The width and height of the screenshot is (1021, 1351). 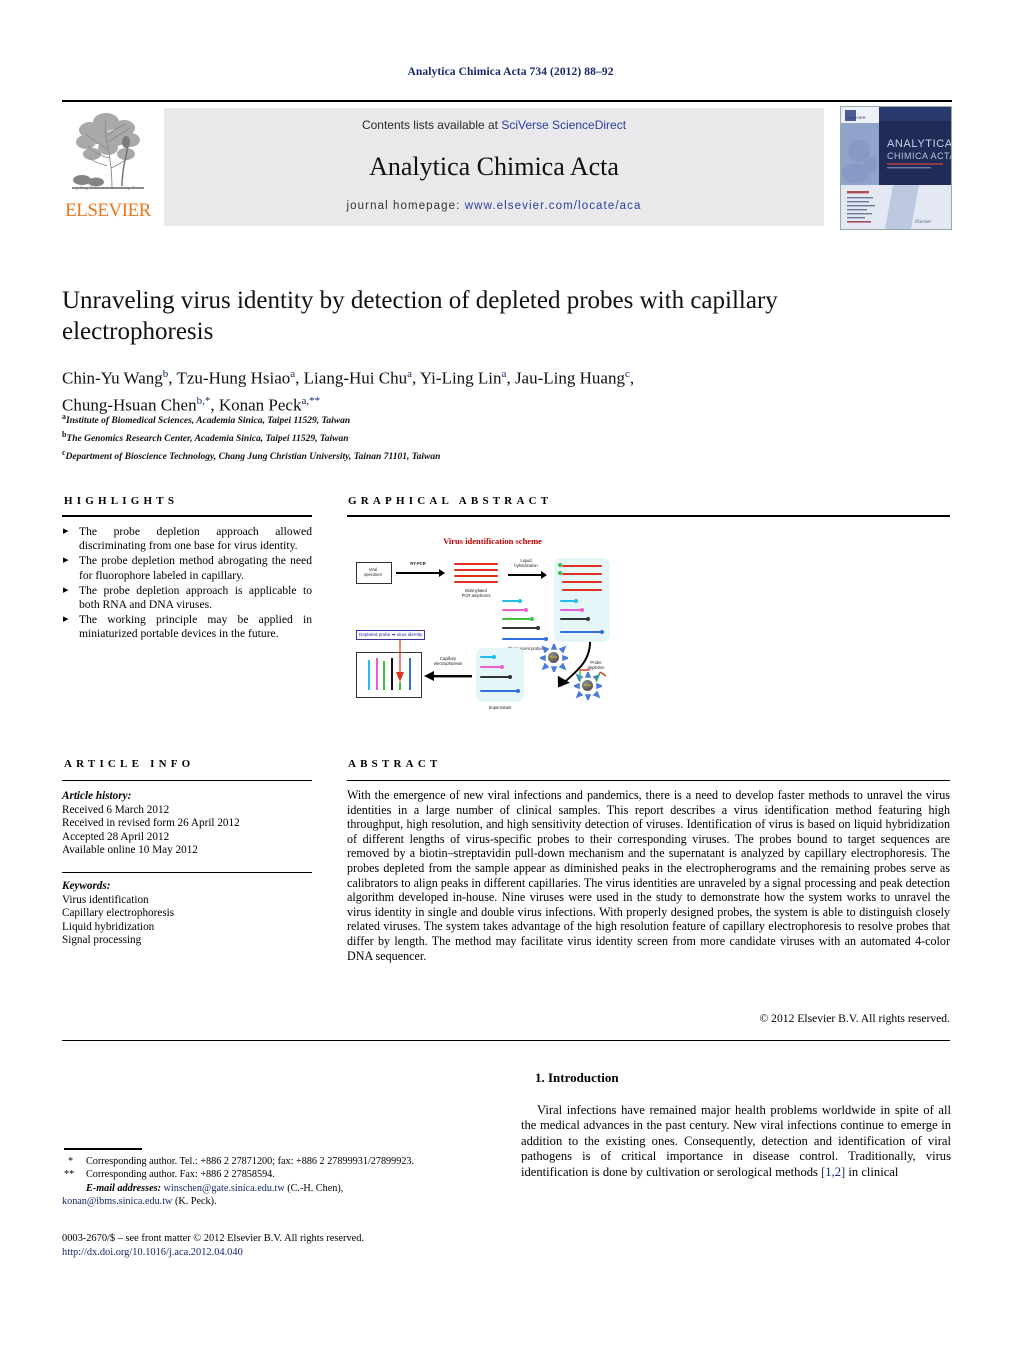 What do you see at coordinates (282, 1201) in the screenshot?
I see `email-addresses-note-continued: konan@ibms.sinica.edu.tw (K. Peck).` at bounding box center [282, 1201].